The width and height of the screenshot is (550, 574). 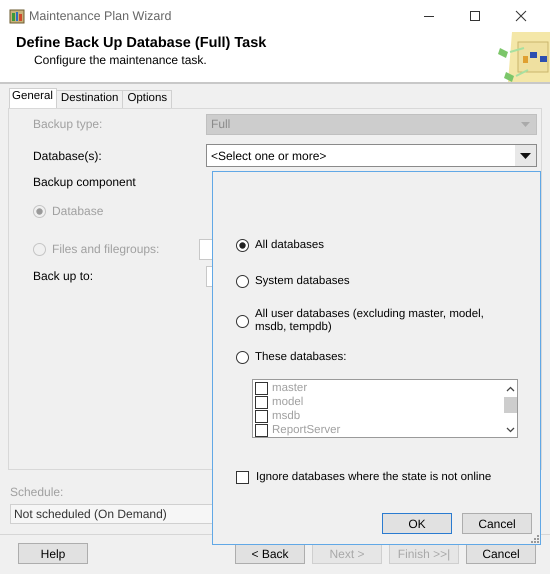 I want to click on button: Help, so click(x=53, y=553).